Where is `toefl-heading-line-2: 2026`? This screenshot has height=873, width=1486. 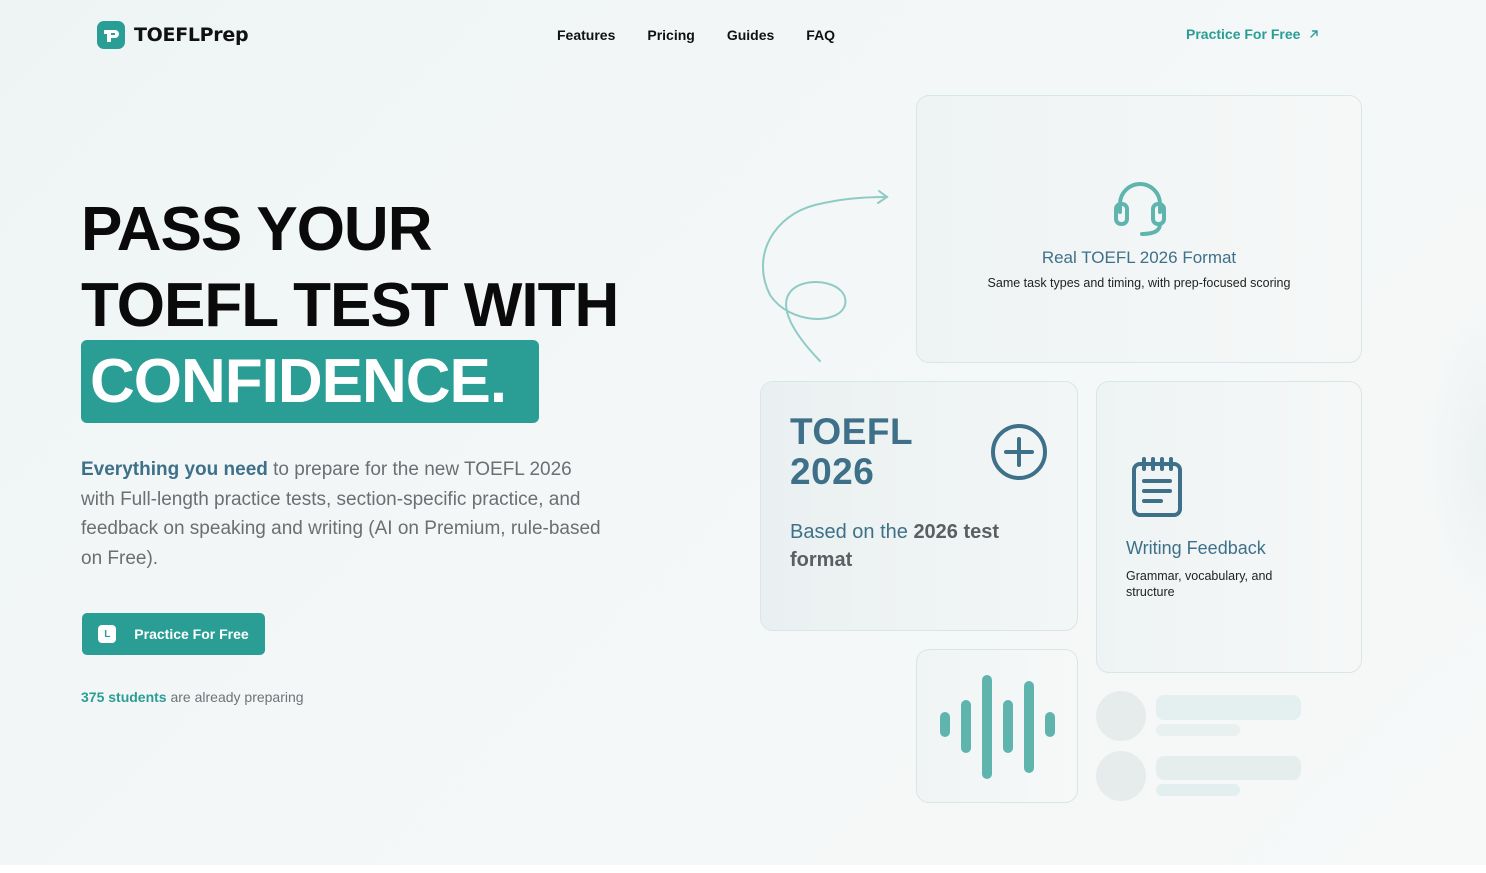
toefl-heading-line-2: 2026 is located at coordinates (832, 471).